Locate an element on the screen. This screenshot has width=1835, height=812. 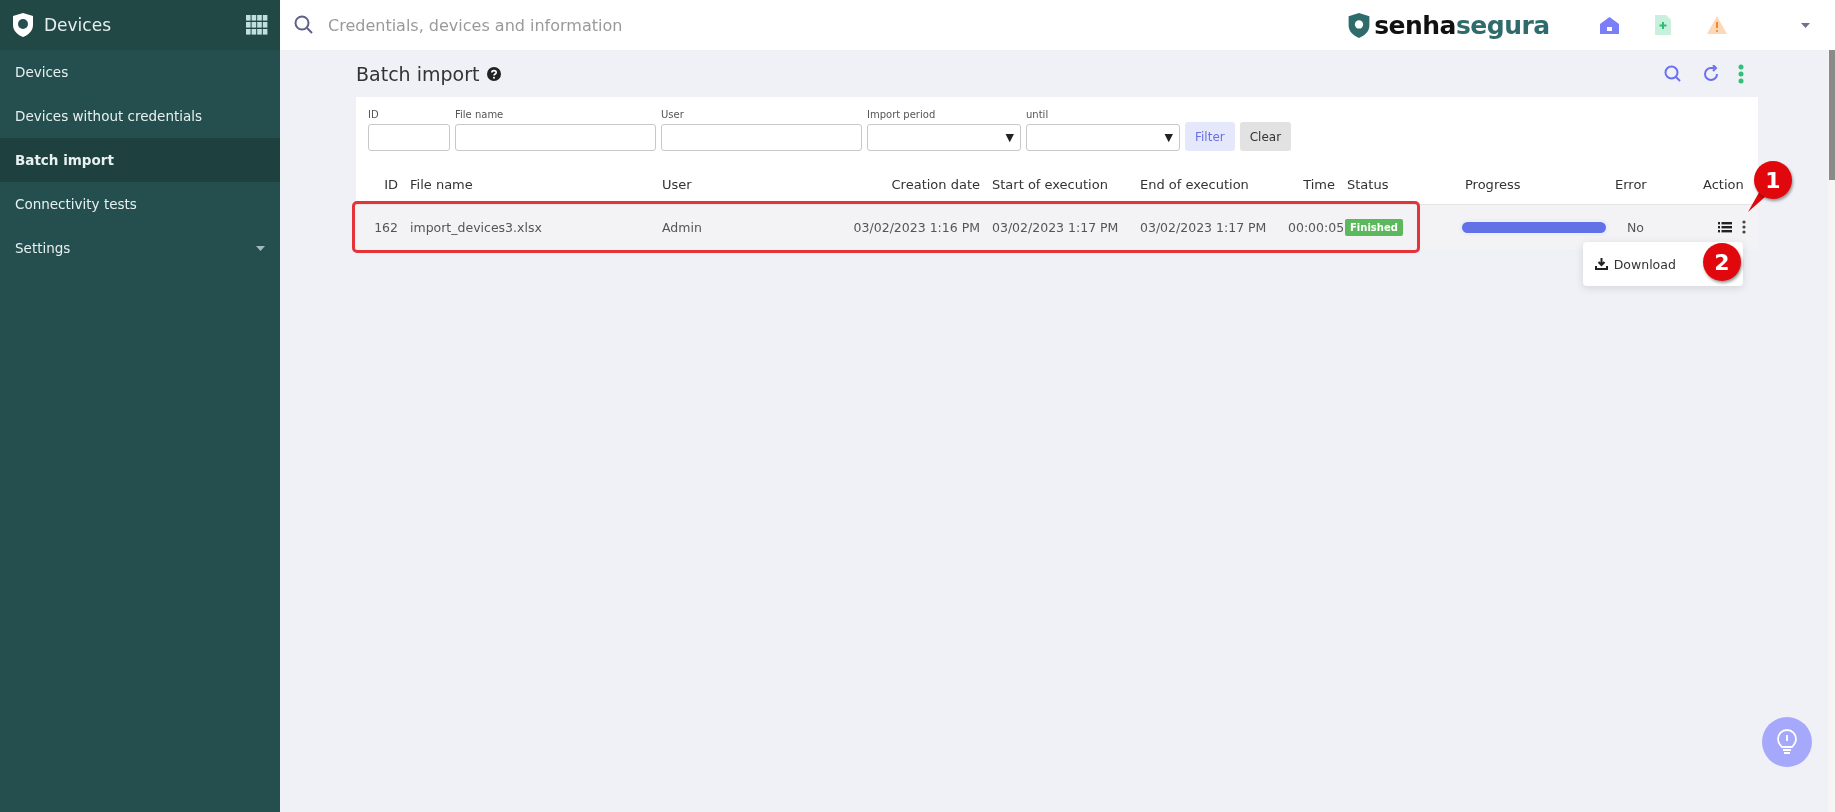
clear-button: Clear is located at coordinates (1265, 136).